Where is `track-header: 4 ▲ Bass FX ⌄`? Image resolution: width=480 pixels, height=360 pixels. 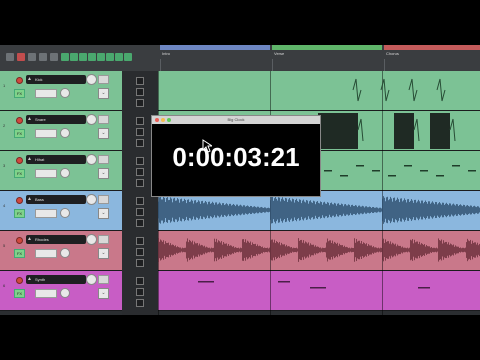 track-header: 4 ▲ Bass FX ⌄ is located at coordinates (61, 211).